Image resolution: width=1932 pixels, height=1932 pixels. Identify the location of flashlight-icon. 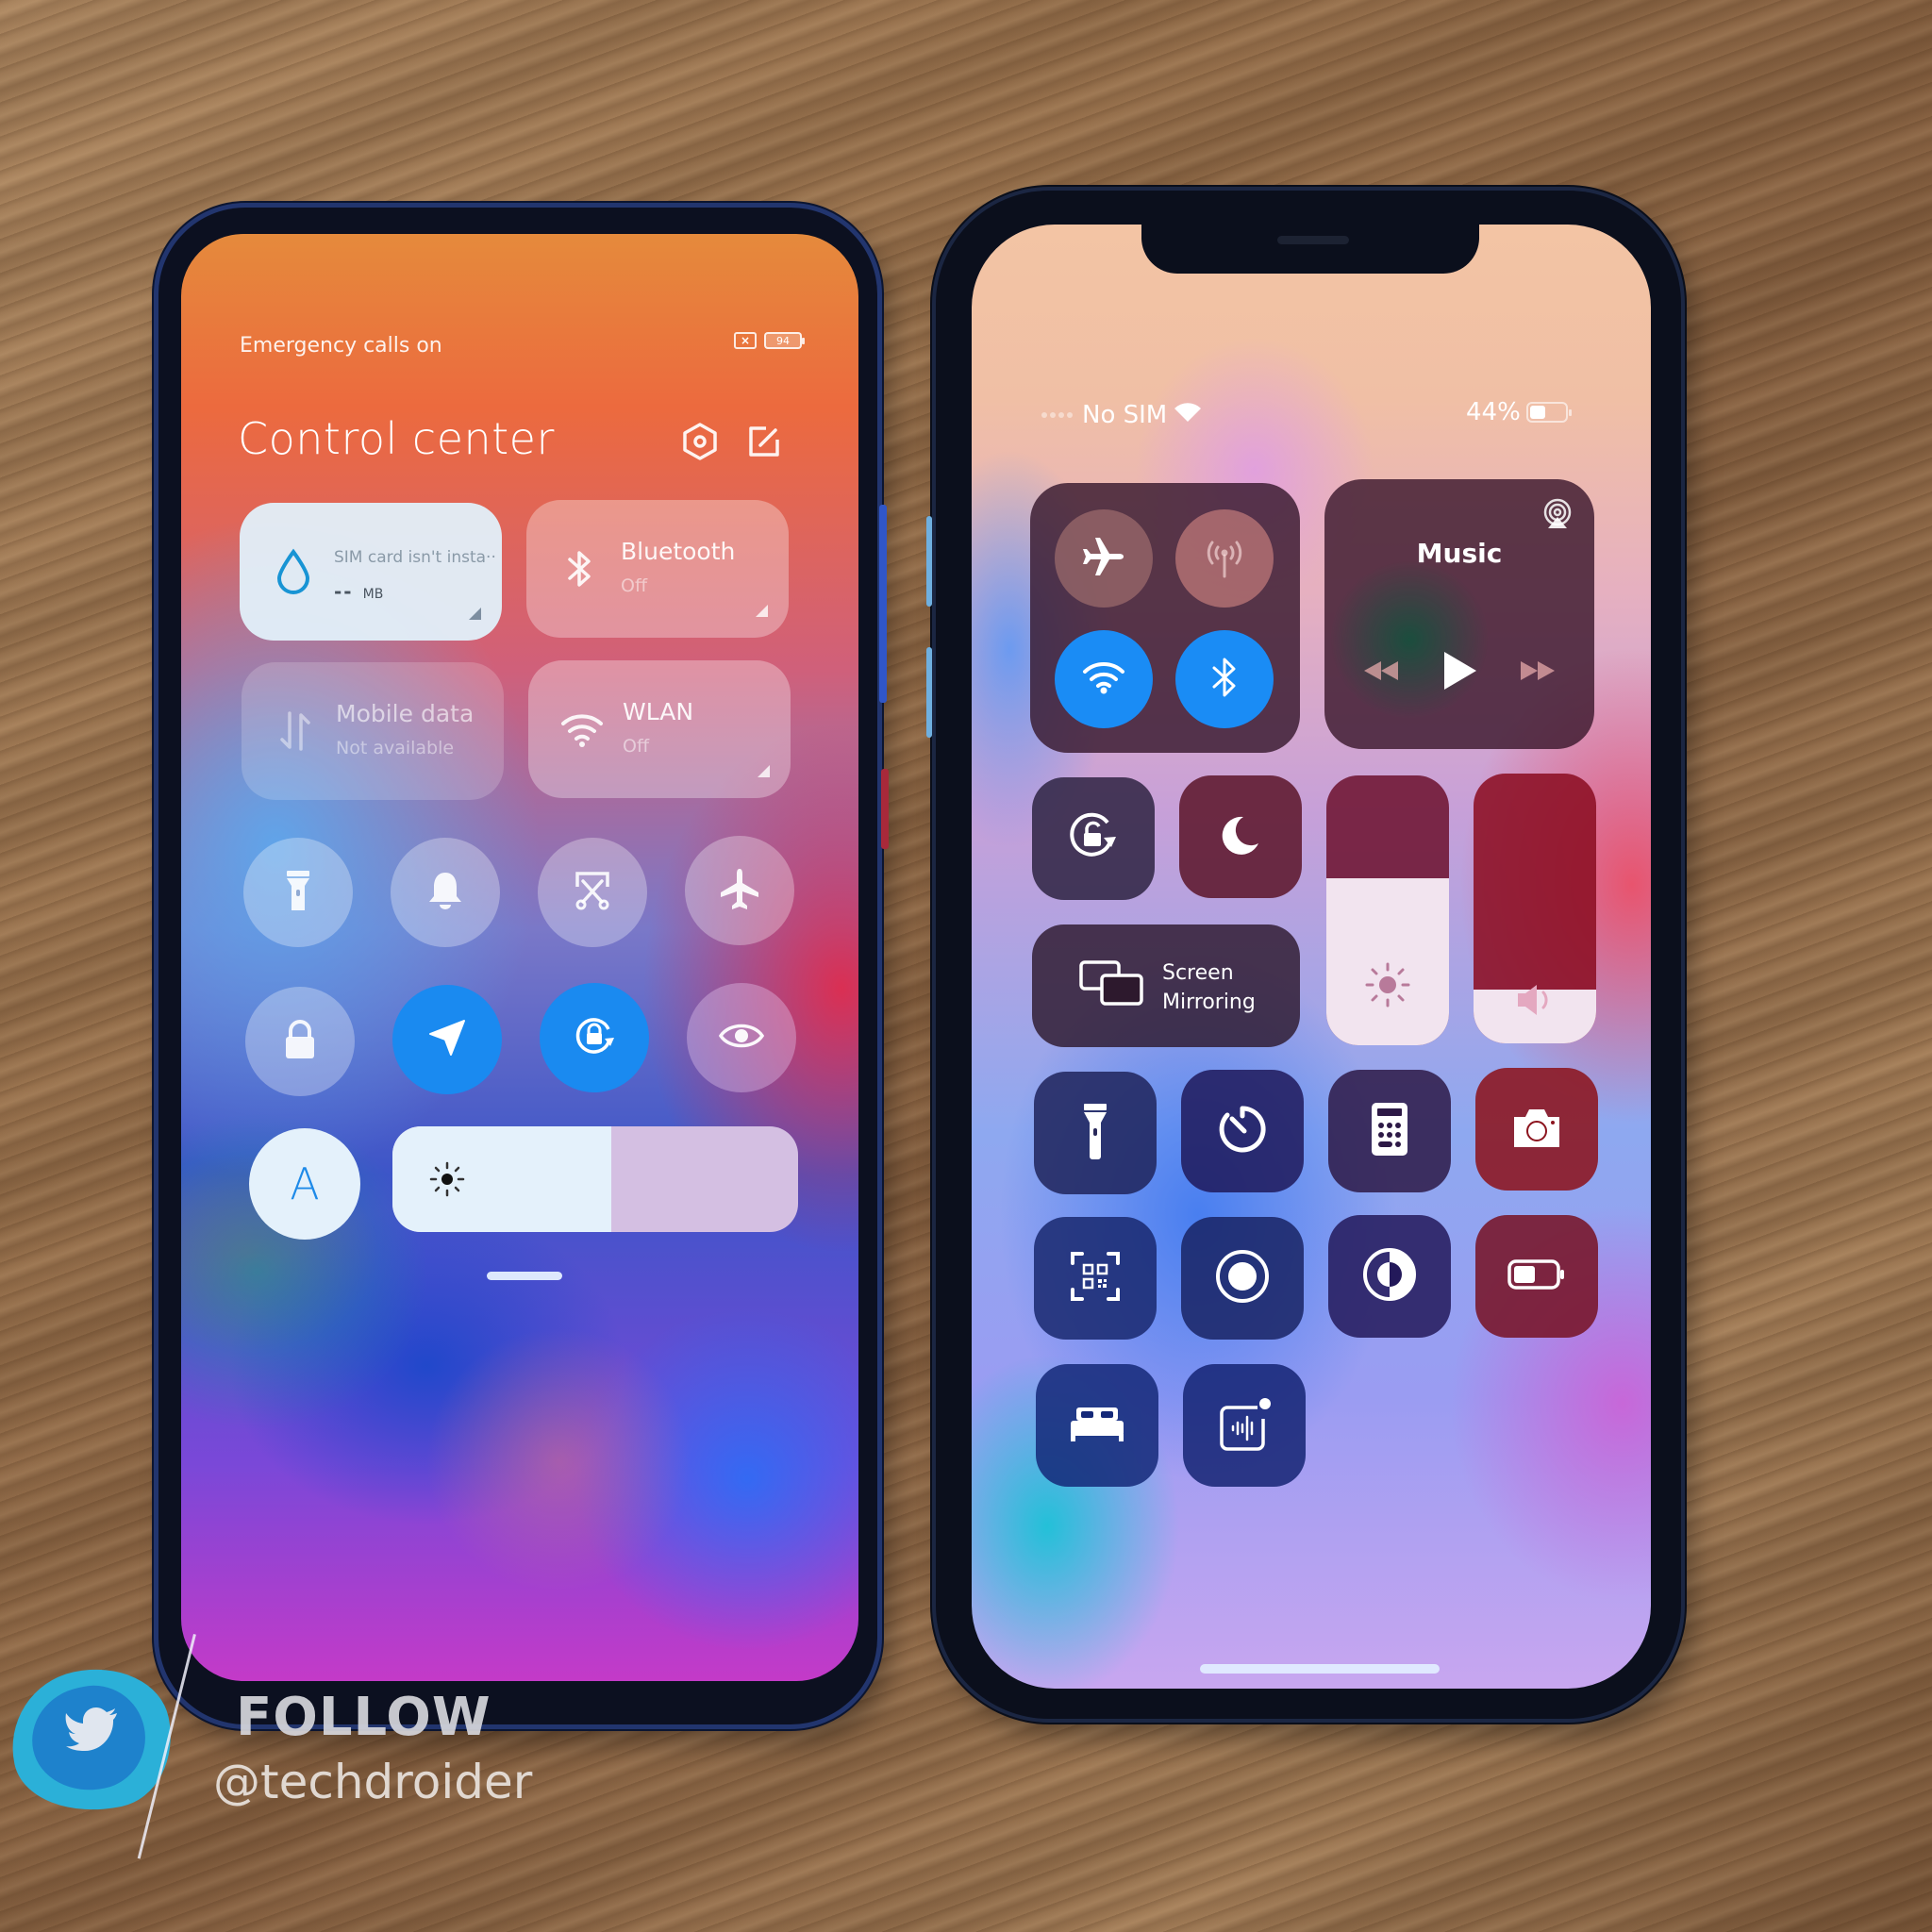
(1095, 1133).